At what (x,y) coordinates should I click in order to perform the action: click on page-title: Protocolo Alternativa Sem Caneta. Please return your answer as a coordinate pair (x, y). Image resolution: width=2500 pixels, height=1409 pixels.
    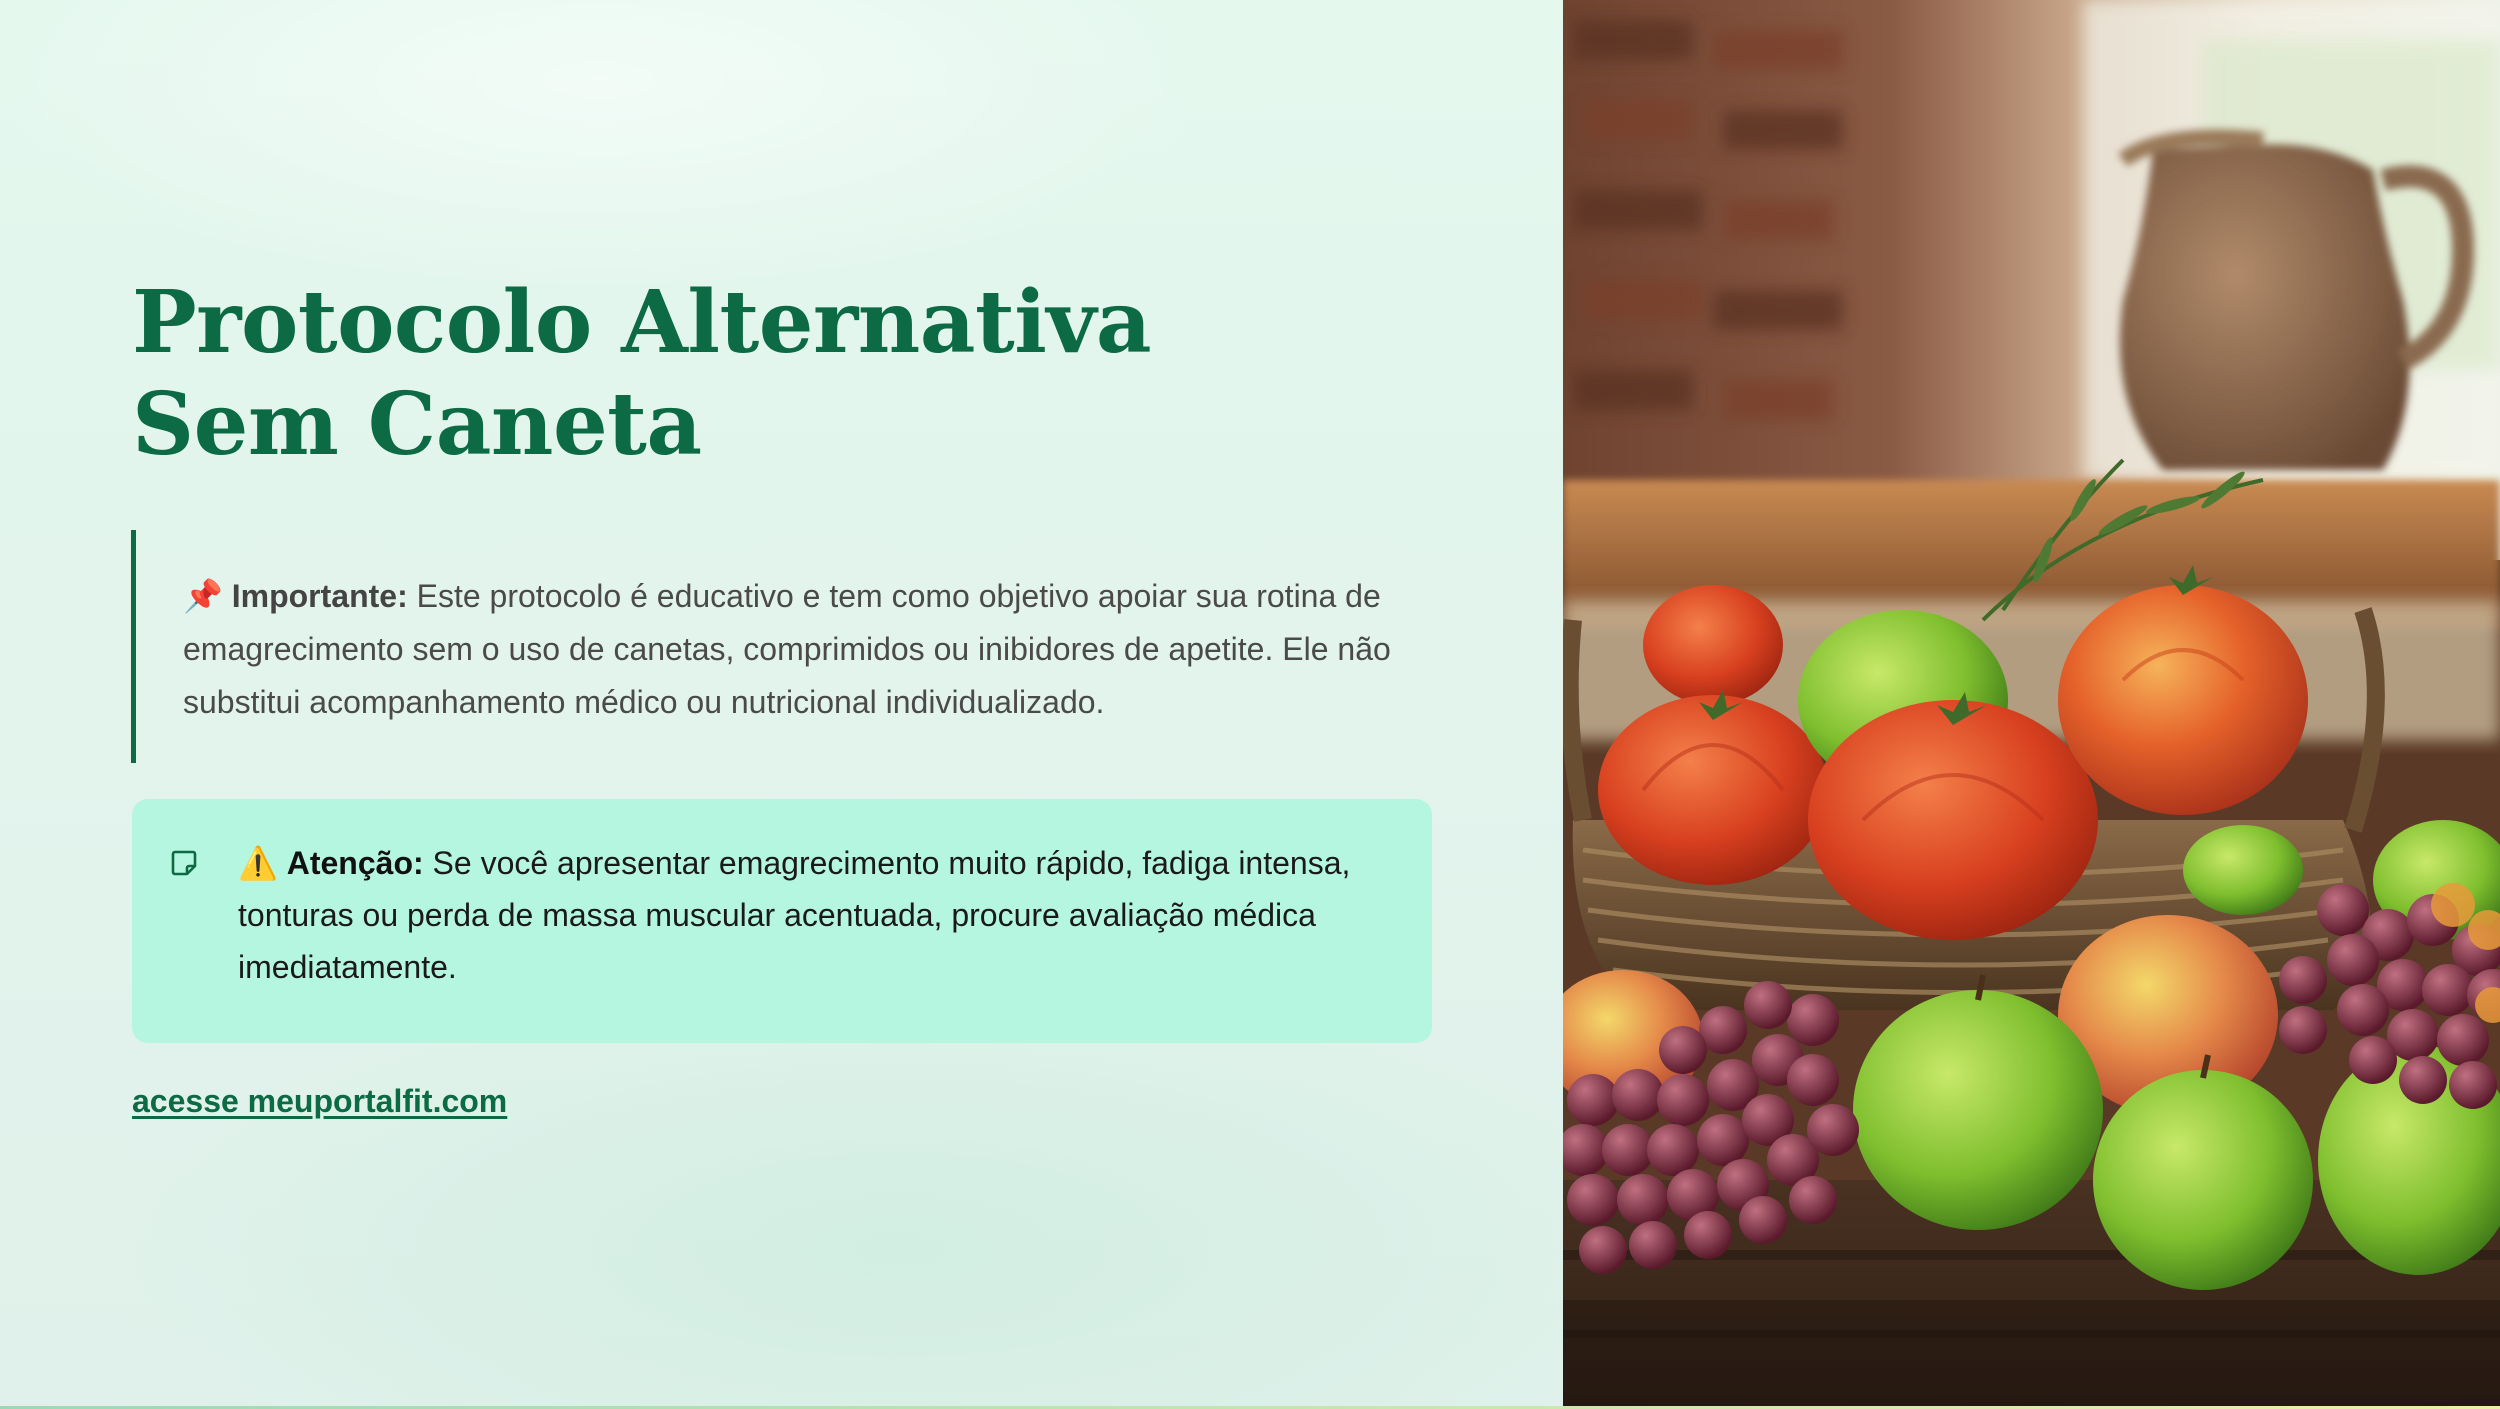
    Looking at the image, I should click on (642, 373).